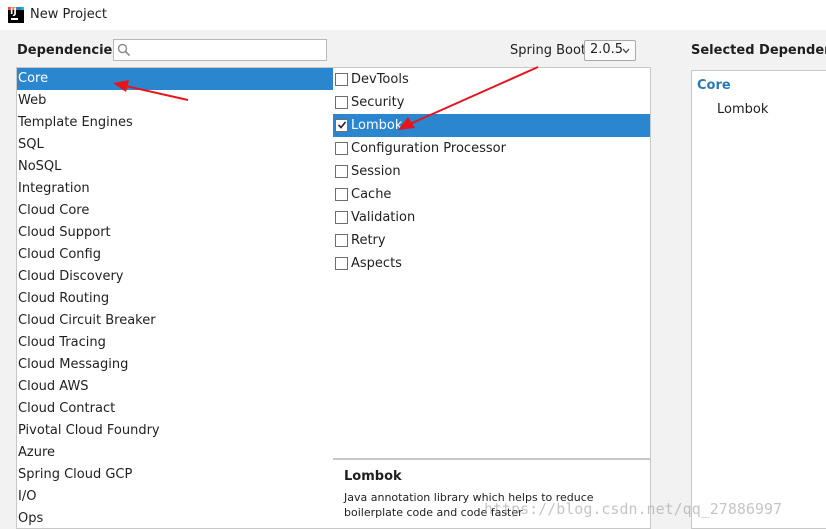 The image size is (826, 529). I want to click on intellij-idea-icon: IJ, so click(16, 15).